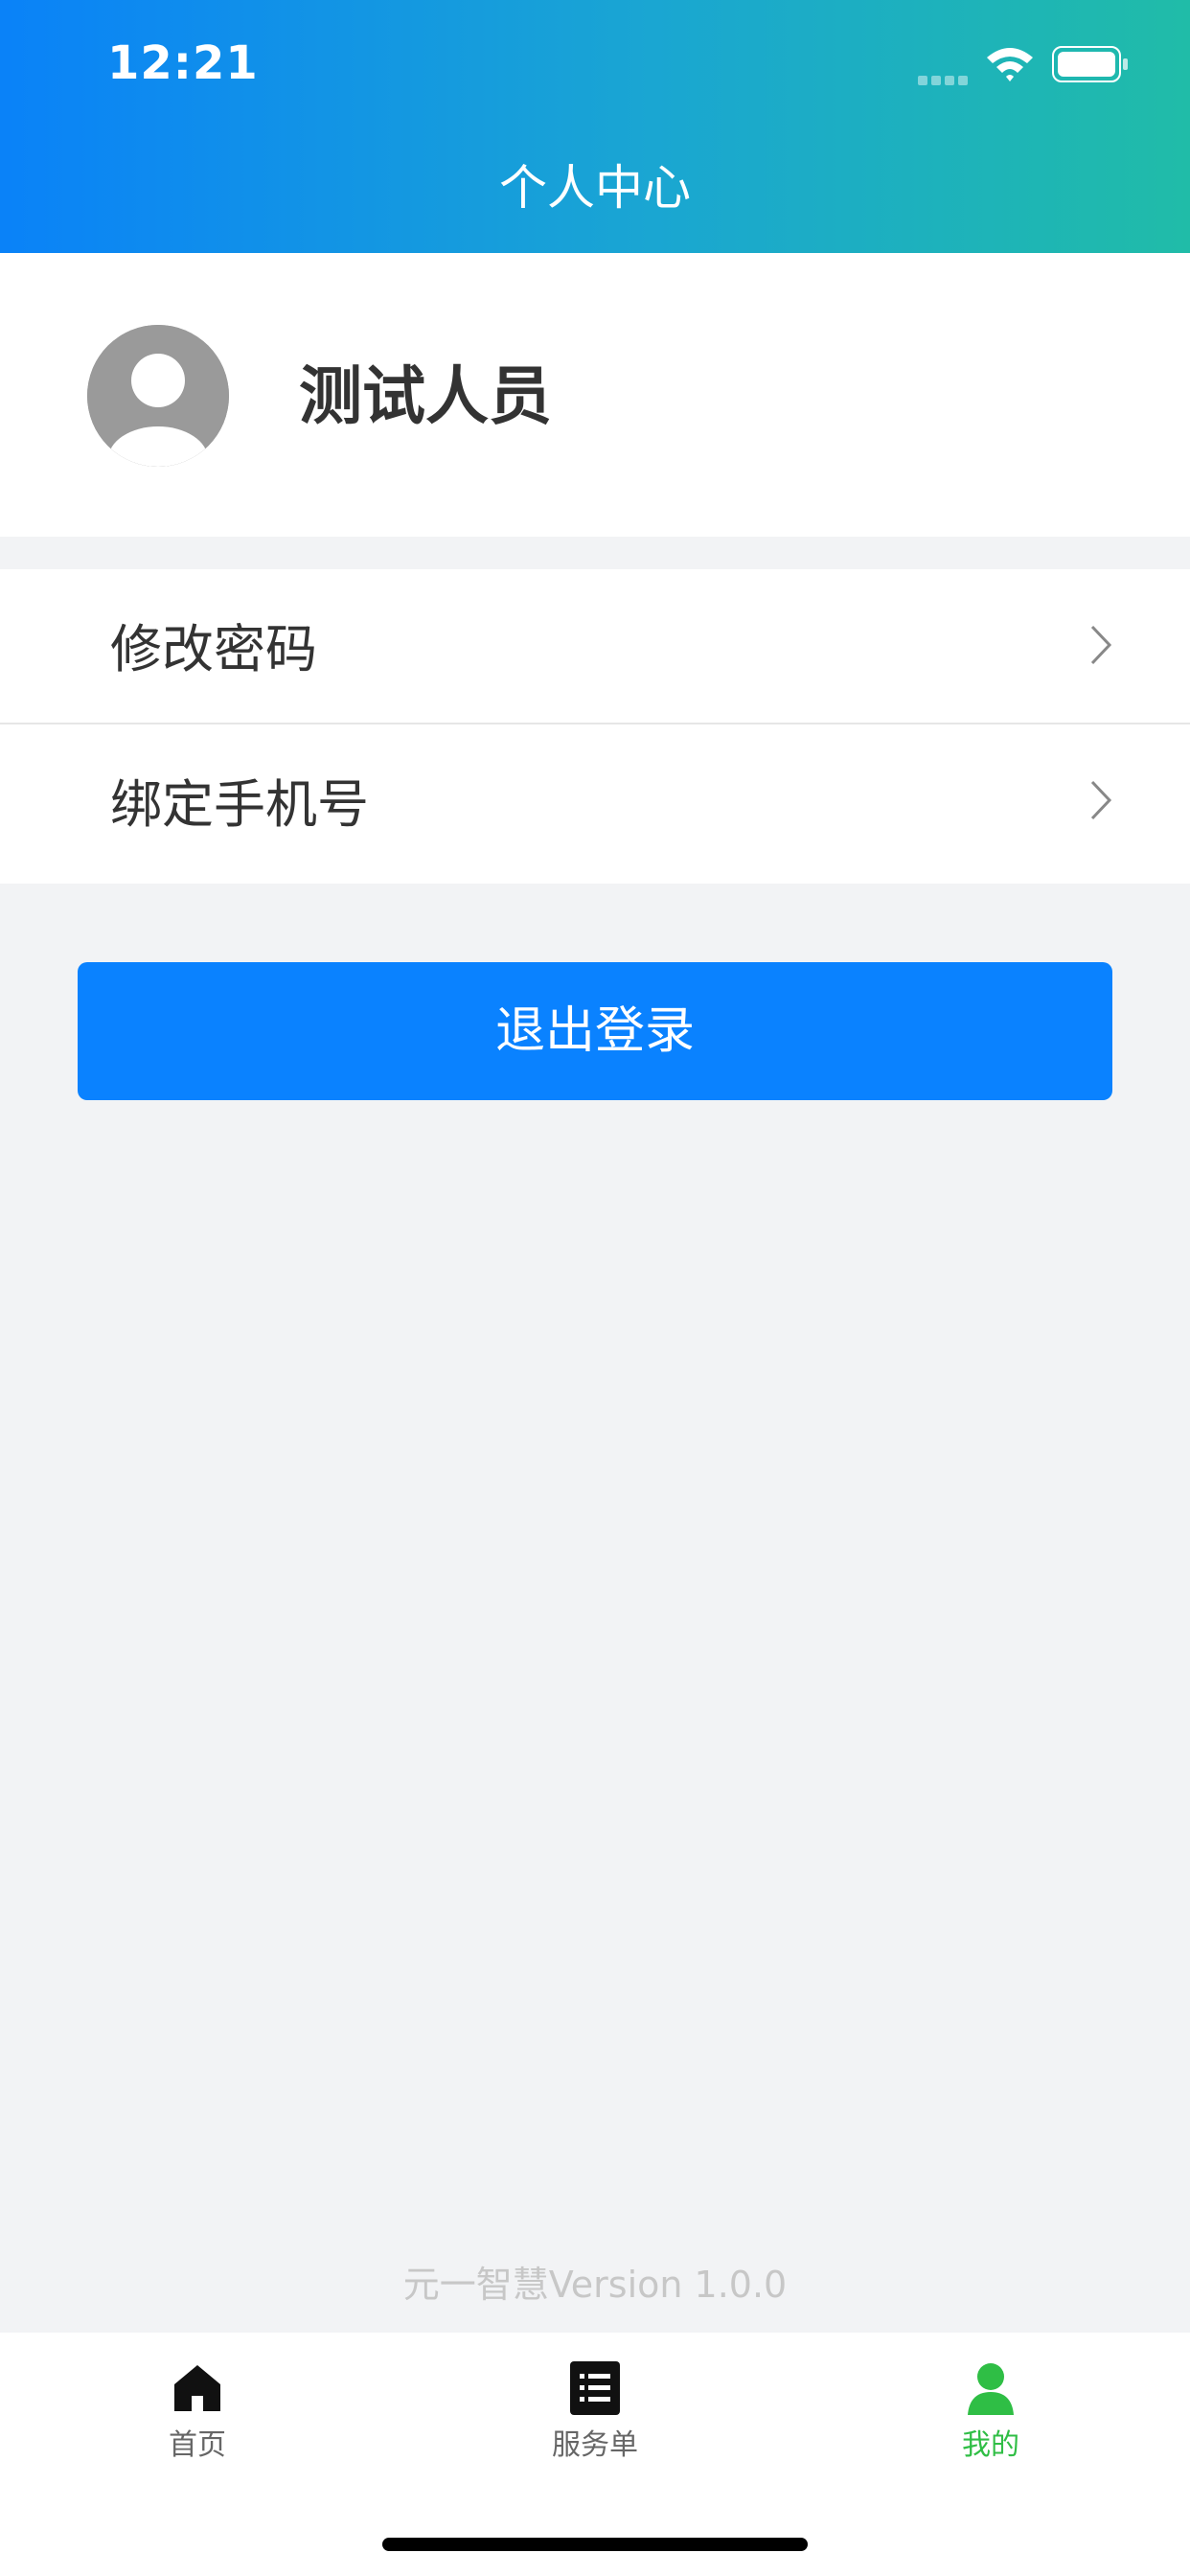 The image size is (1190, 2576). Describe the element at coordinates (595, 395) in the screenshot. I see `profile-card: 测试人员` at that location.